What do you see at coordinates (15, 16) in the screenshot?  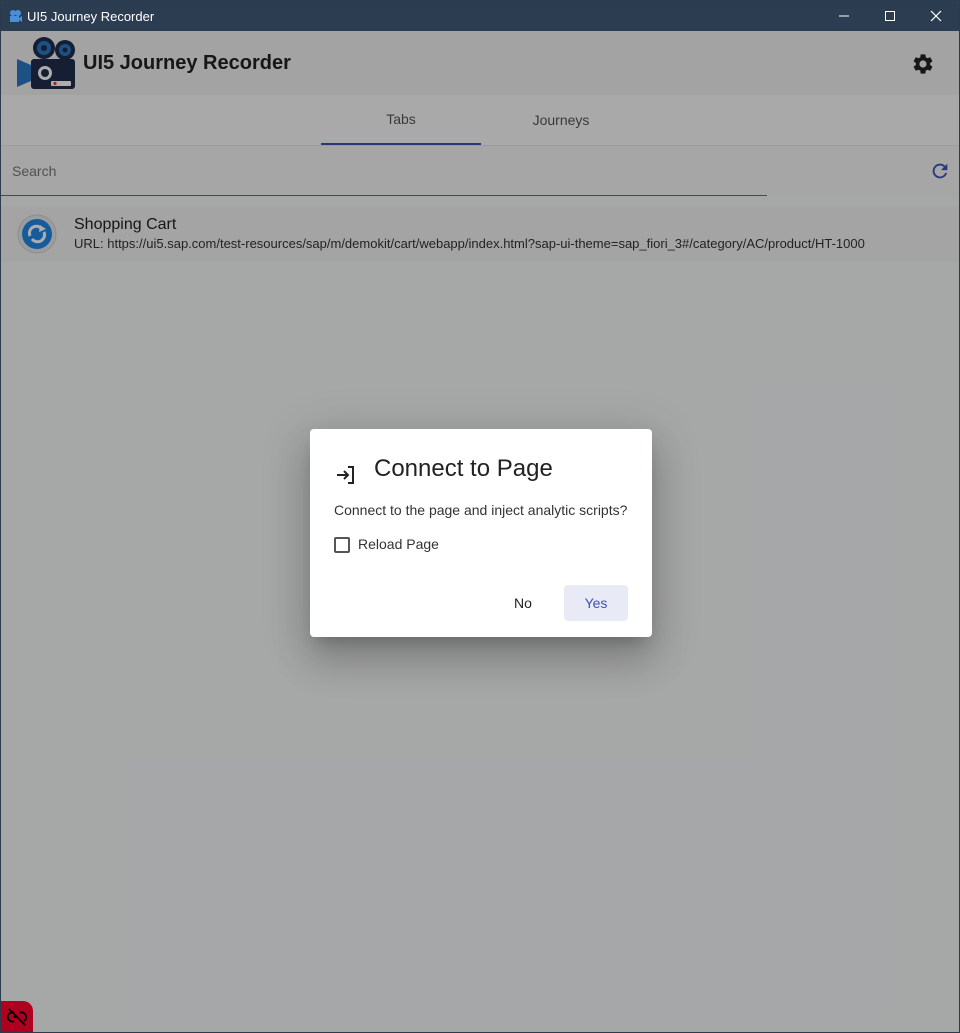 I see `app-camera-icon` at bounding box center [15, 16].